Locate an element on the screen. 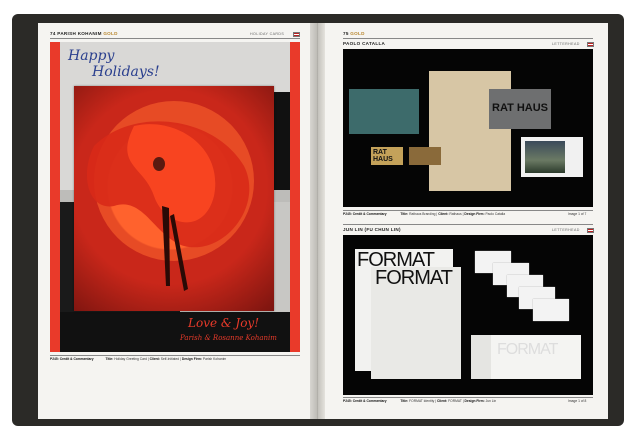 This screenshot has height=440, width=636. left-title-label: Title: is located at coordinates (109, 359).